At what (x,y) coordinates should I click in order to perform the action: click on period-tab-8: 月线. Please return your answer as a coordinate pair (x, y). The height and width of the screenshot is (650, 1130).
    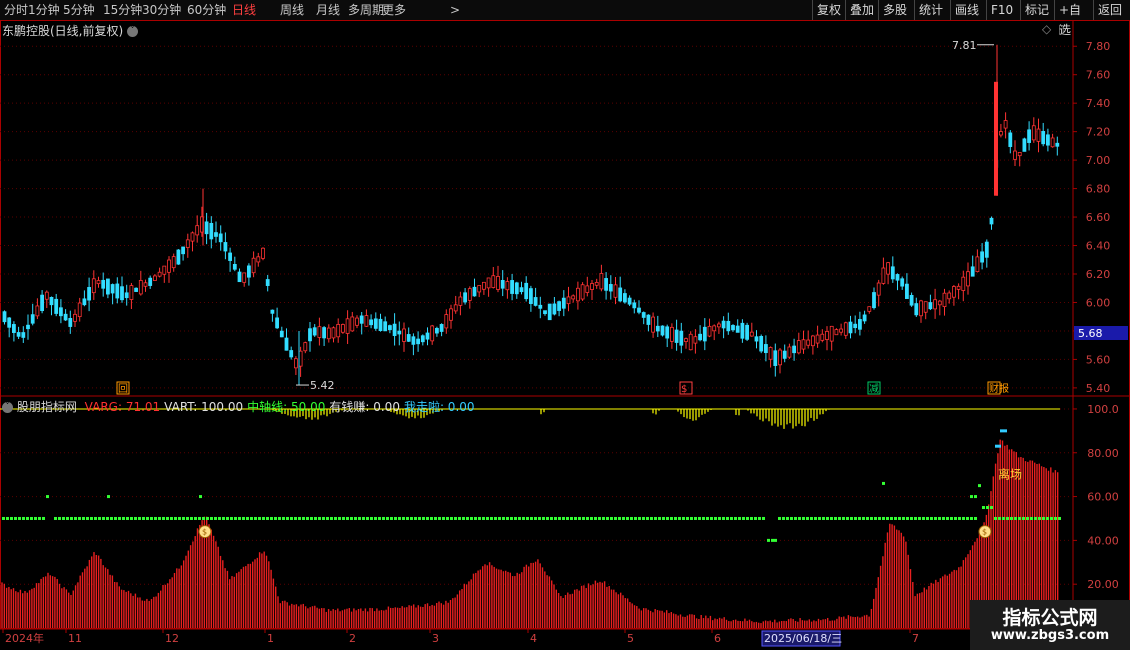
    Looking at the image, I should click on (328, 10).